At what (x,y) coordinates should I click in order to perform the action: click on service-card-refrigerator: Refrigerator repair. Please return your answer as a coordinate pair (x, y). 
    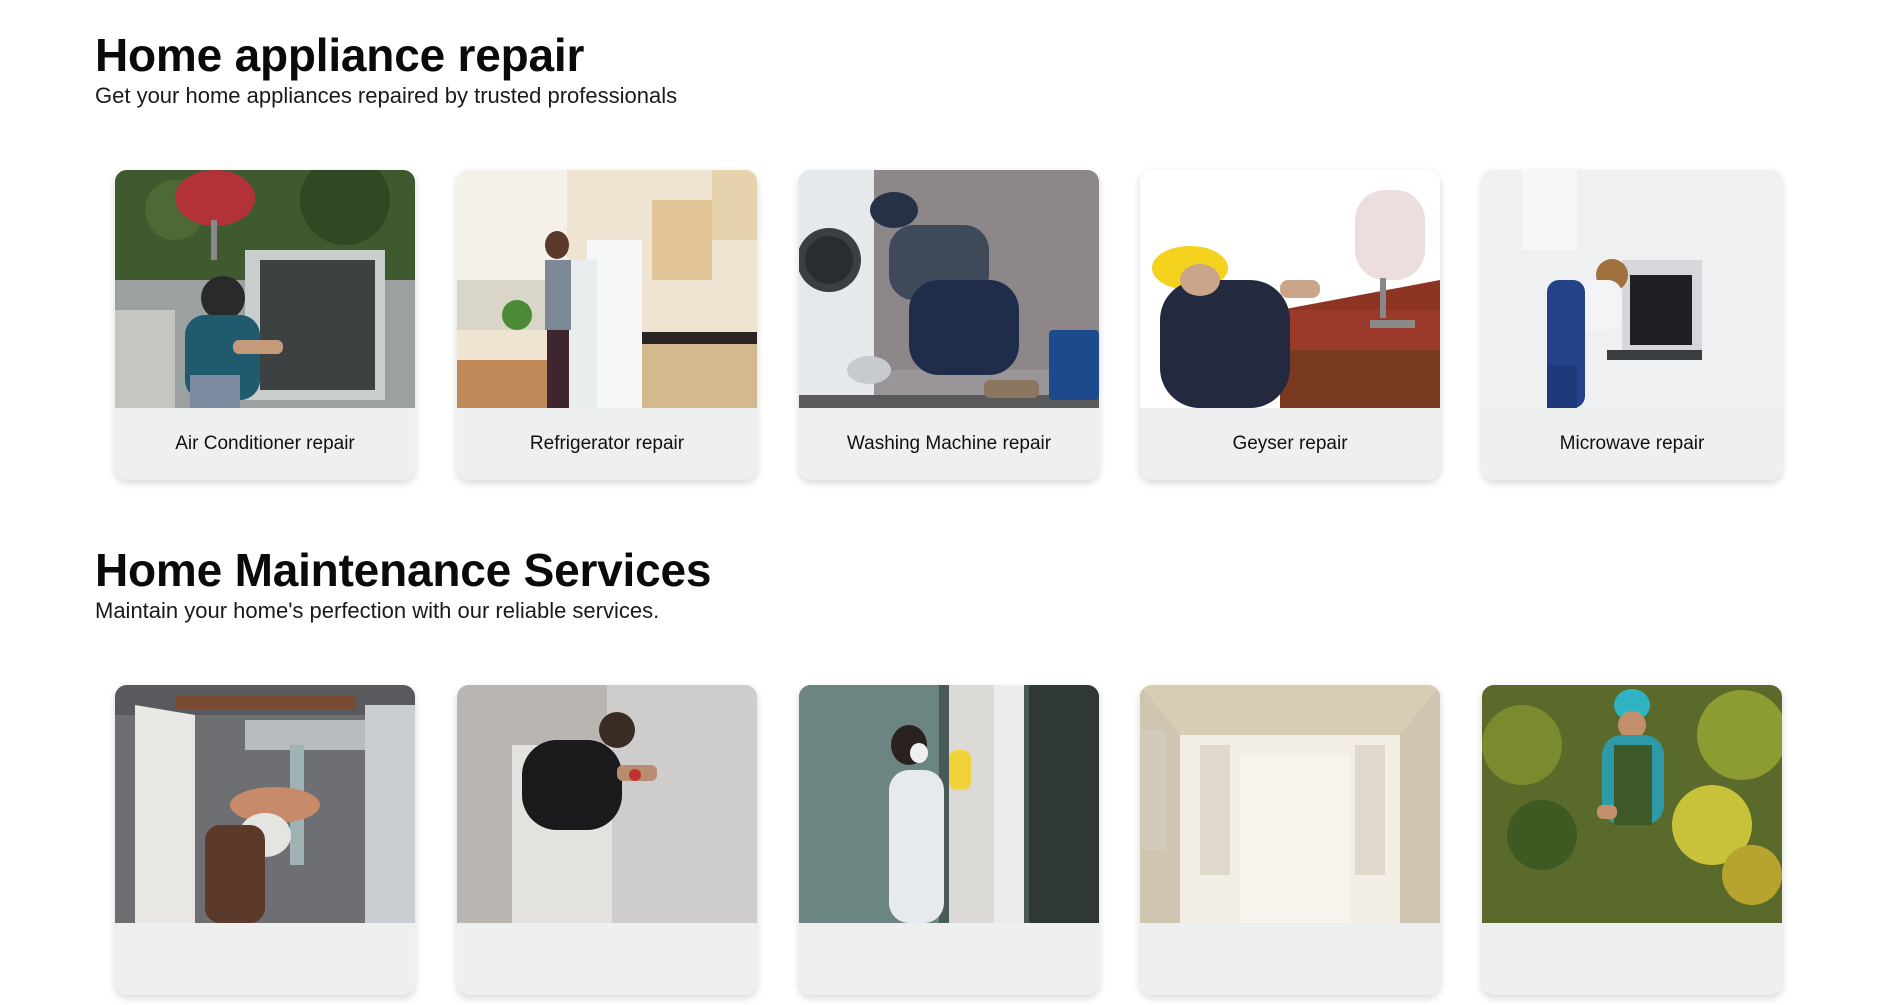
    Looking at the image, I should click on (607, 325).